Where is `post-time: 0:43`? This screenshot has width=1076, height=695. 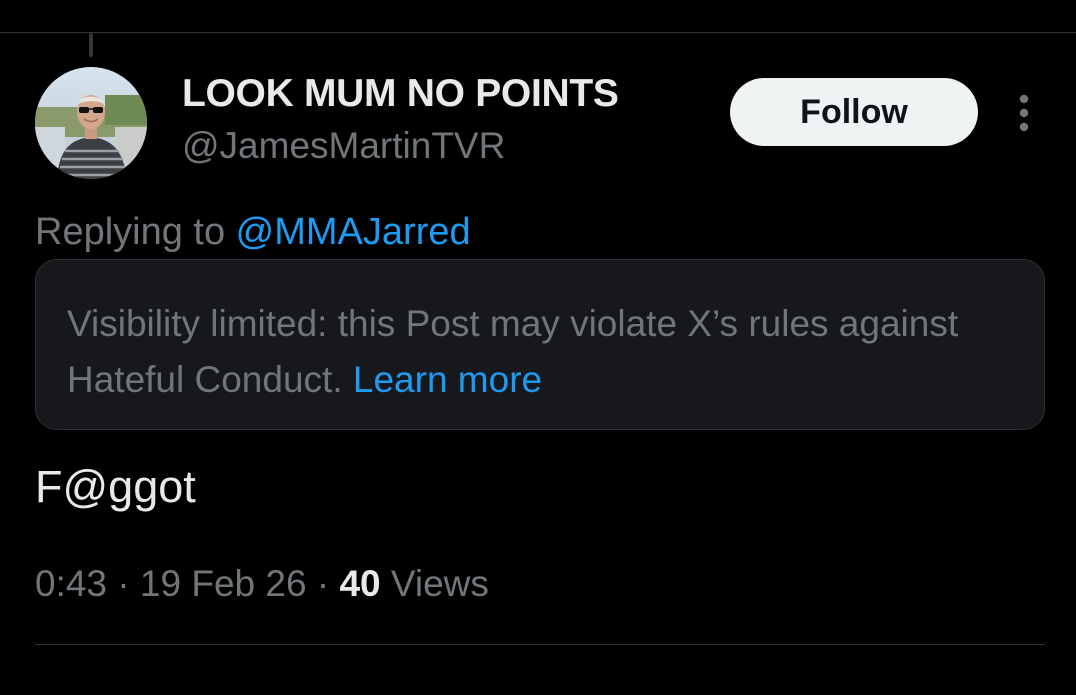
post-time: 0:43 is located at coordinates (71, 583).